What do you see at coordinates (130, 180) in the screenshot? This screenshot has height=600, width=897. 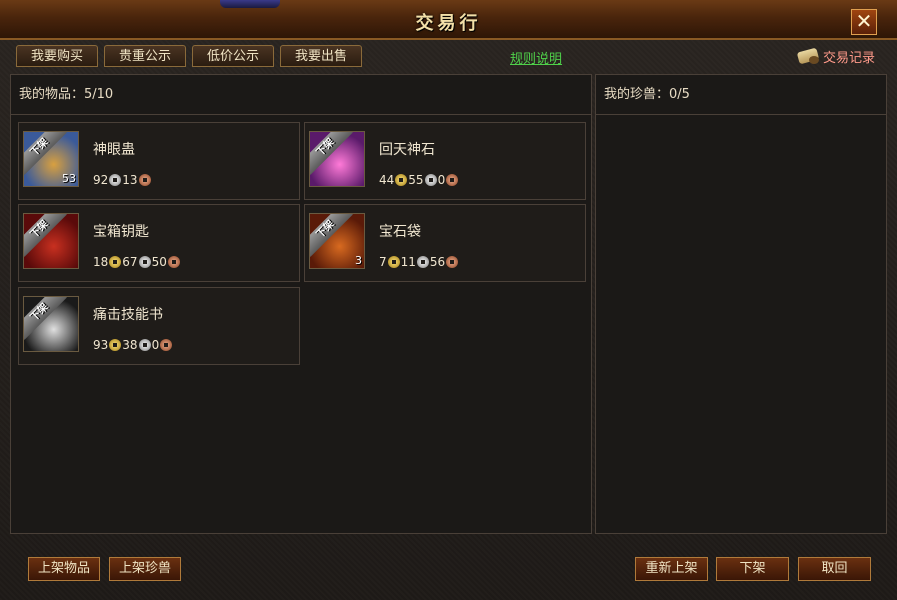 I see `price-value: 13` at bounding box center [130, 180].